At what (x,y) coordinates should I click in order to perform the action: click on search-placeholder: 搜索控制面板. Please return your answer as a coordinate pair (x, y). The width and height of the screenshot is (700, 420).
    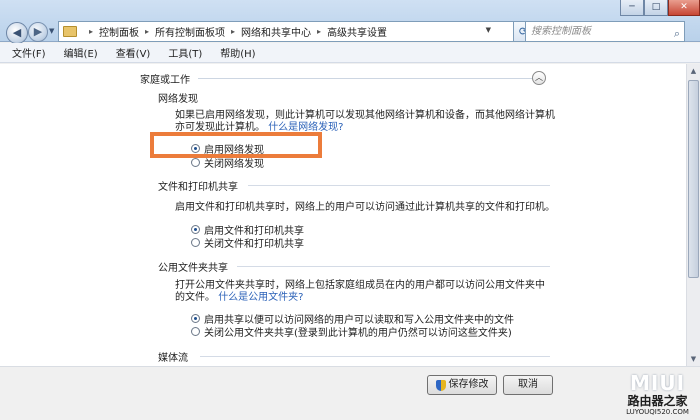
    Looking at the image, I should click on (561, 31).